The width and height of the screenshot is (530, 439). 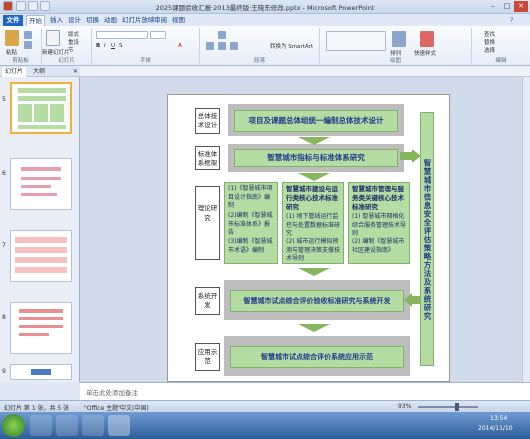 I want to click on select-button: 选择, so click(x=489, y=50).